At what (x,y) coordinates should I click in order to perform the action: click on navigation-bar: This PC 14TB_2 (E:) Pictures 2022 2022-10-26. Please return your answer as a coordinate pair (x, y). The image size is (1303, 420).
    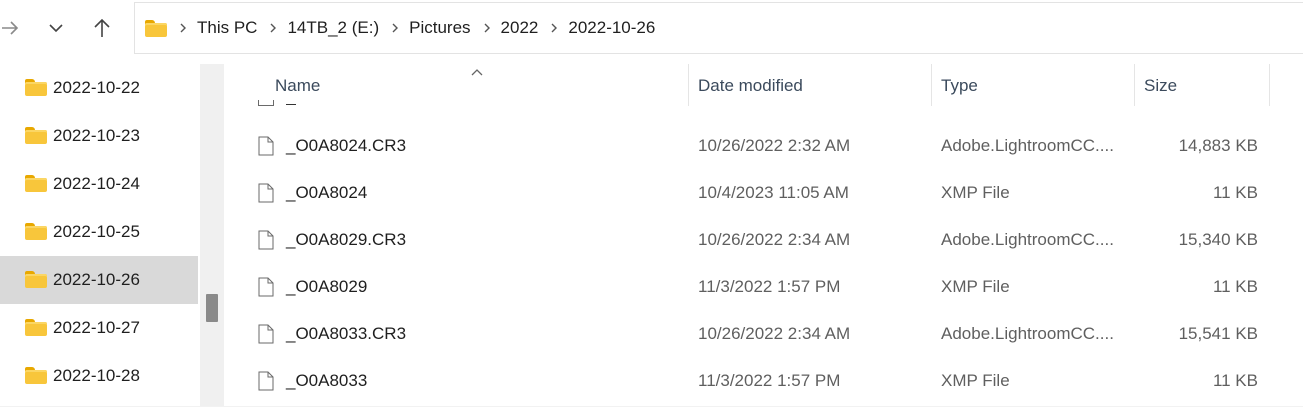
    Looking at the image, I should click on (651, 28).